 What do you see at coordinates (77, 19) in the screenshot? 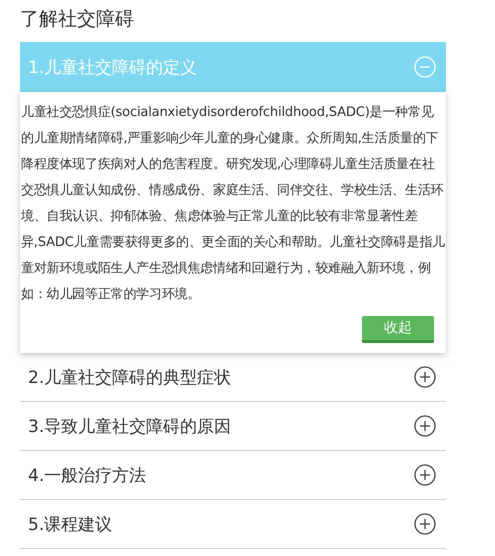
I see `page-title: 了解社交障碍` at bounding box center [77, 19].